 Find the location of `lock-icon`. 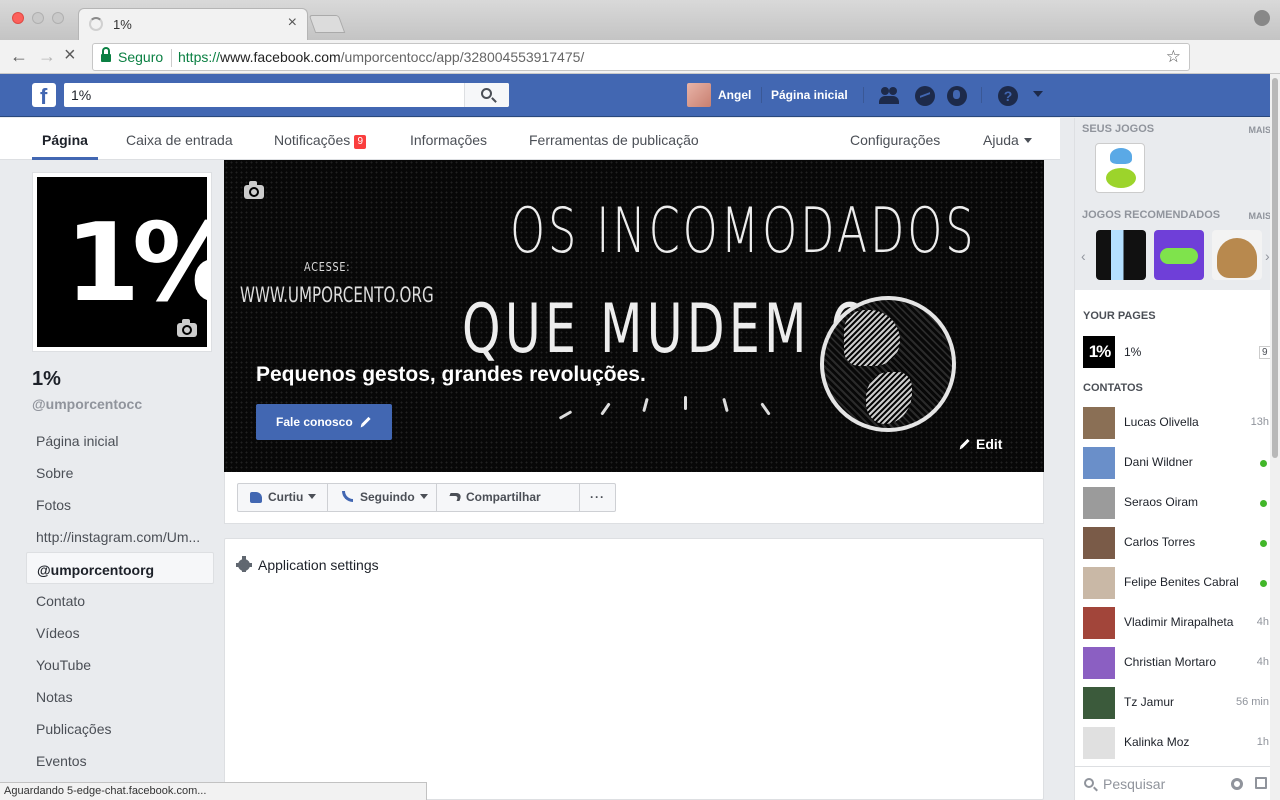

lock-icon is located at coordinates (106, 55).